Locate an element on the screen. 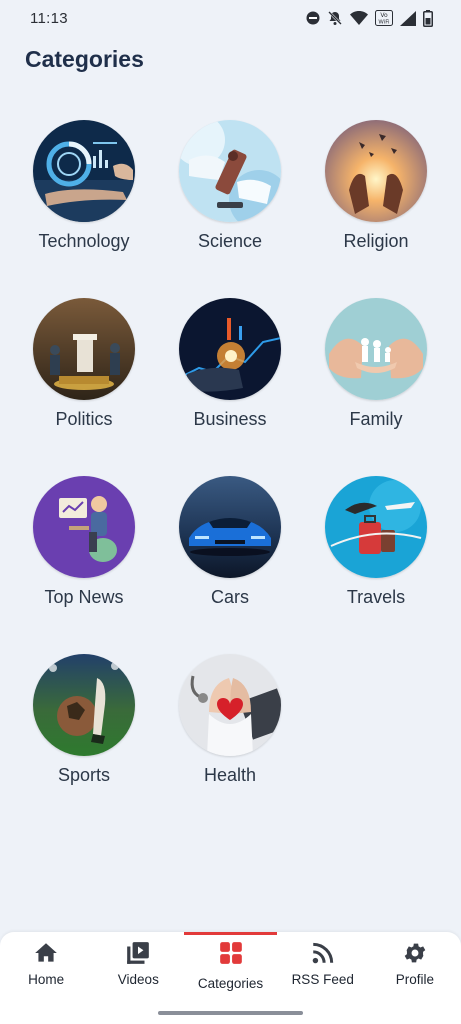 The height and width of the screenshot is (1024, 461). category-cars: Cars is located at coordinates (230, 552).